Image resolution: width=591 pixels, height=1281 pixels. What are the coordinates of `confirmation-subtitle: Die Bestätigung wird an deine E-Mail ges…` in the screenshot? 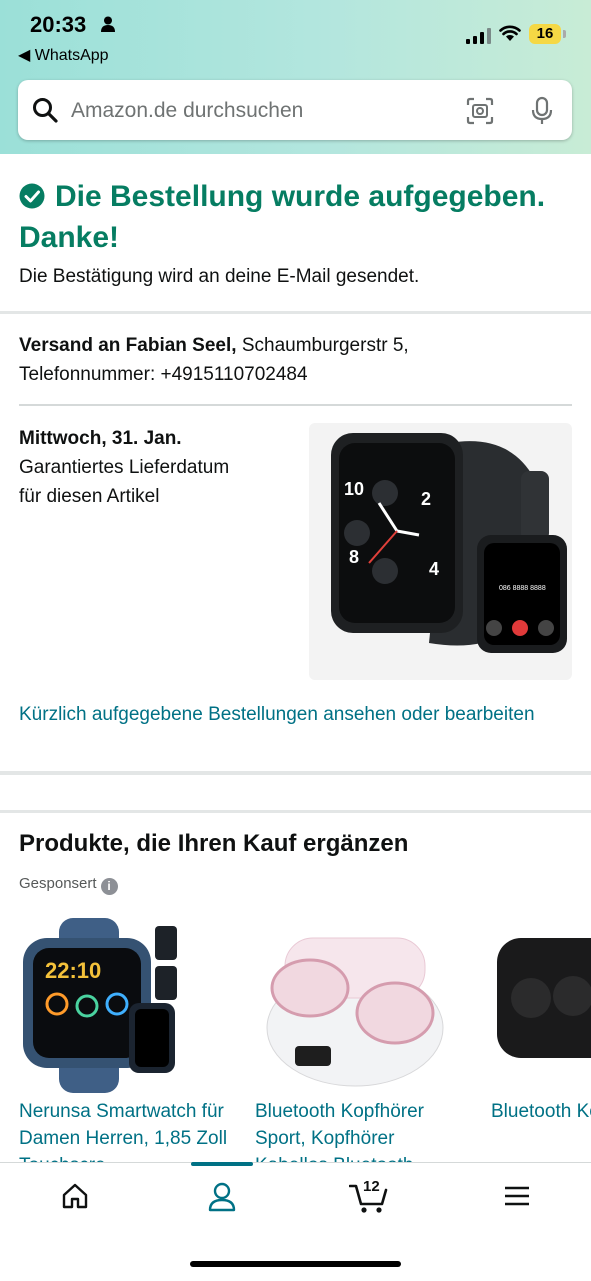 It's located at (219, 276).